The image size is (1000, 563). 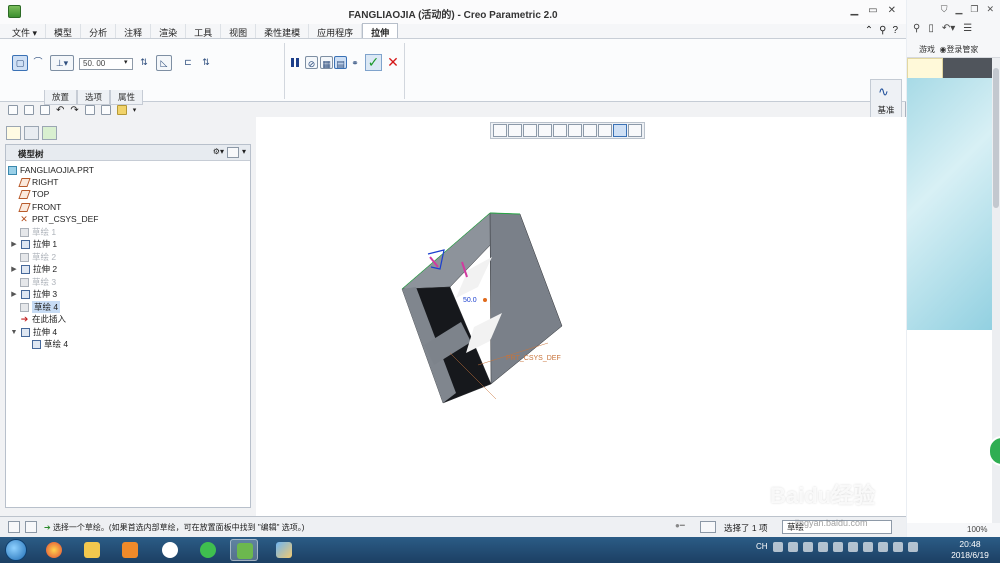 I want to click on zoom-in-icon, so click(x=515, y=130).